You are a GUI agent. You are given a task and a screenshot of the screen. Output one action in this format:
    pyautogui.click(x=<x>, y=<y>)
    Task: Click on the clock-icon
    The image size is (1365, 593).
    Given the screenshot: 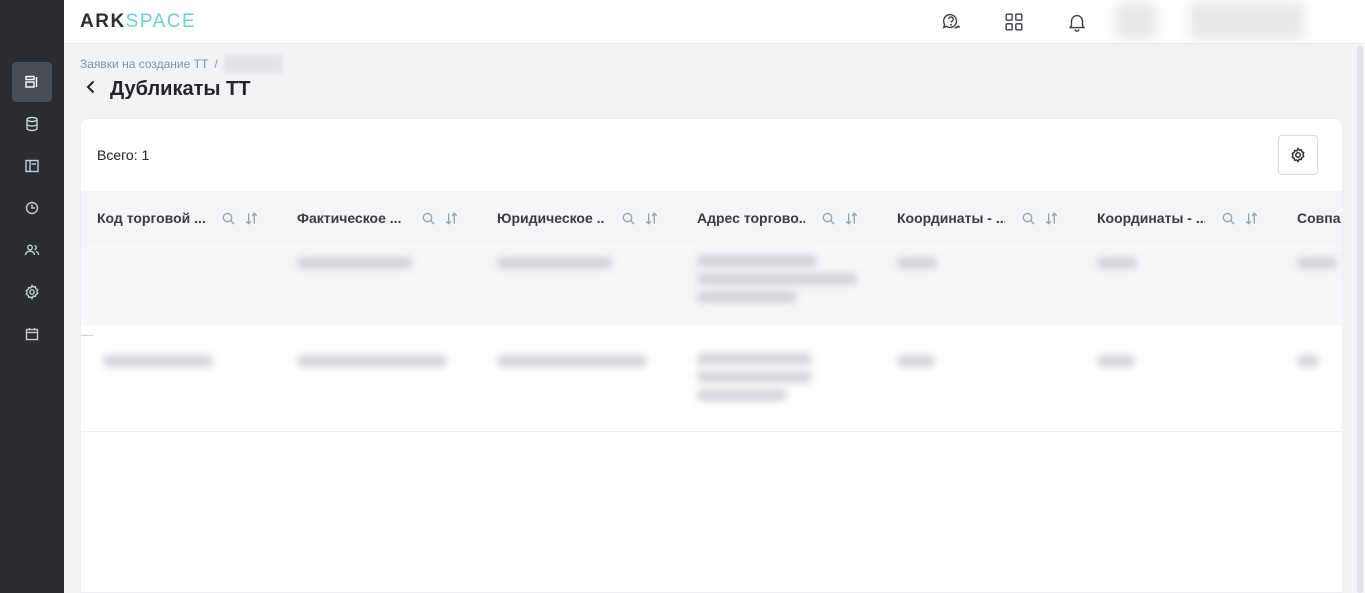 What is the action you would take?
    pyautogui.click(x=32, y=208)
    